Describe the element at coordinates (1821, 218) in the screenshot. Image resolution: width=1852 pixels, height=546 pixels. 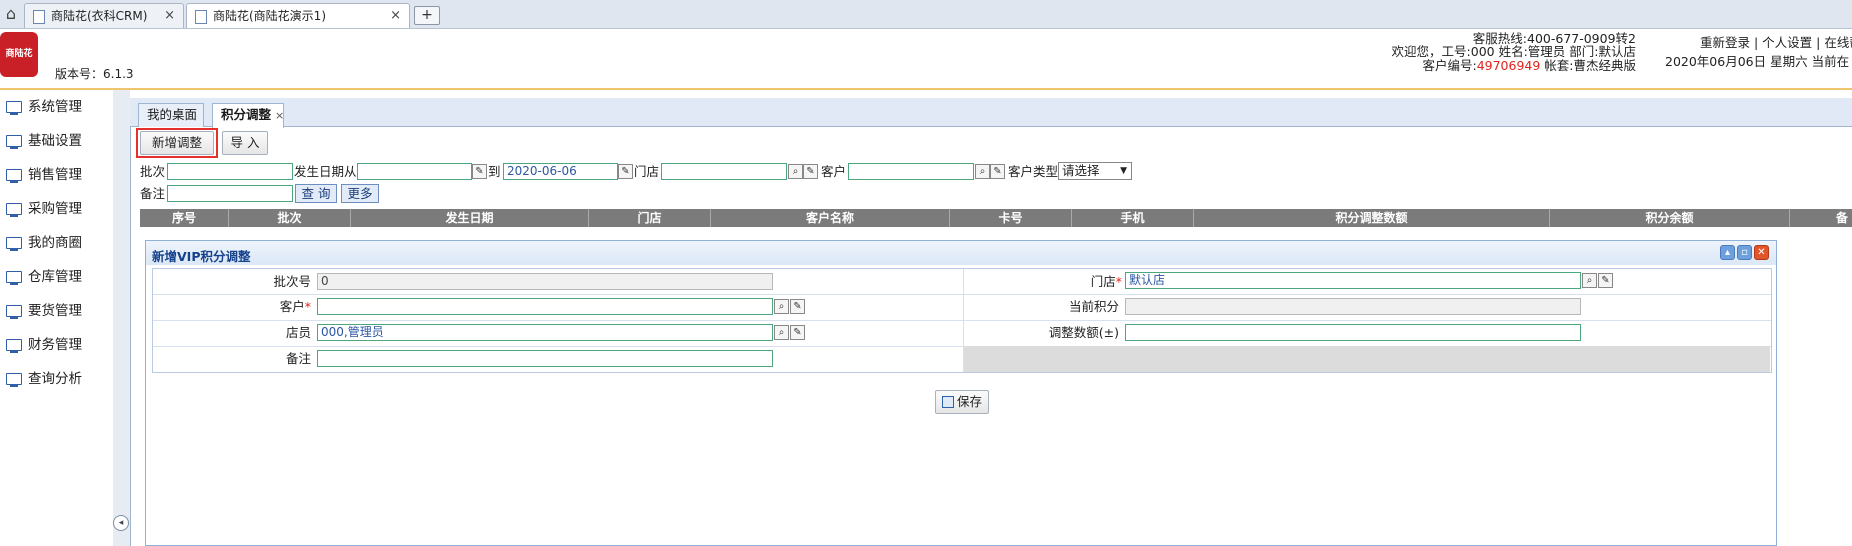
I see `col-remark: 备` at that location.